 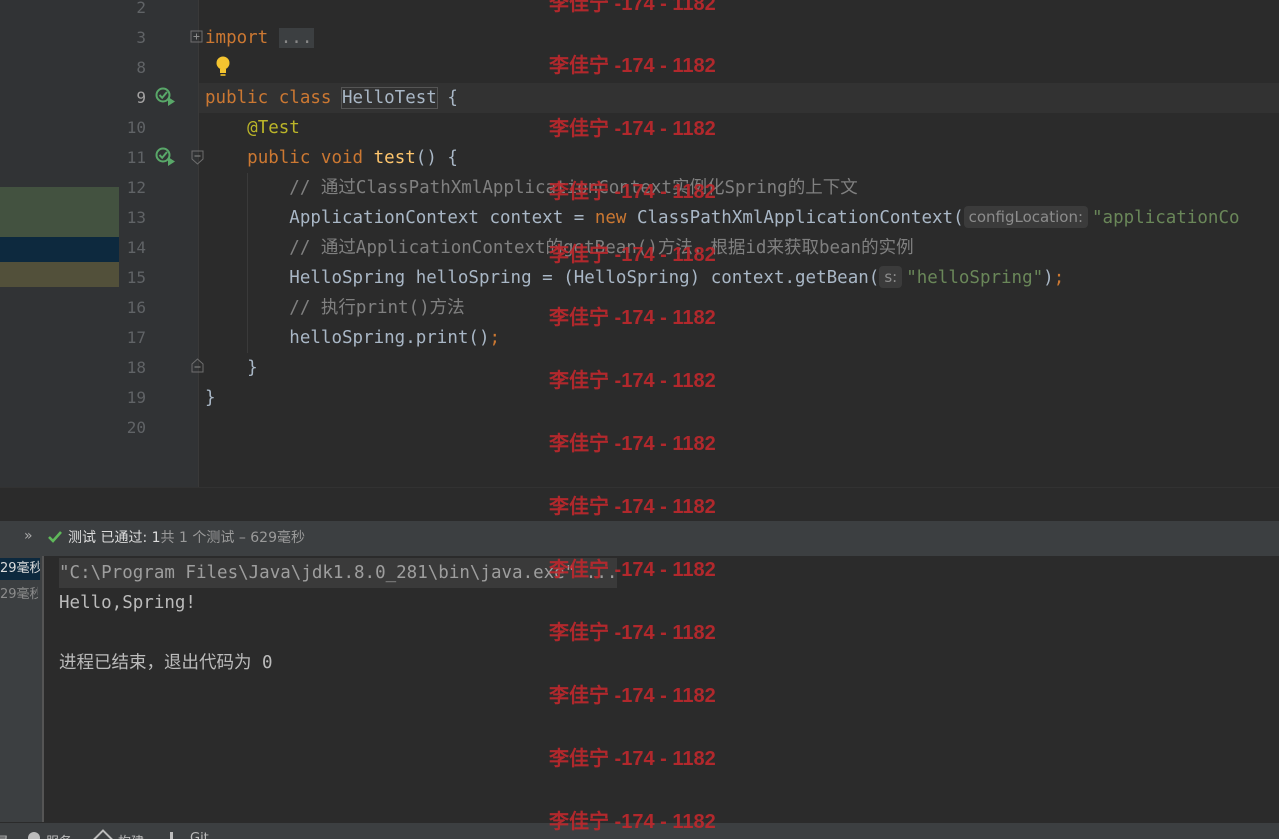 I want to click on check-icon, so click(x=55, y=537).